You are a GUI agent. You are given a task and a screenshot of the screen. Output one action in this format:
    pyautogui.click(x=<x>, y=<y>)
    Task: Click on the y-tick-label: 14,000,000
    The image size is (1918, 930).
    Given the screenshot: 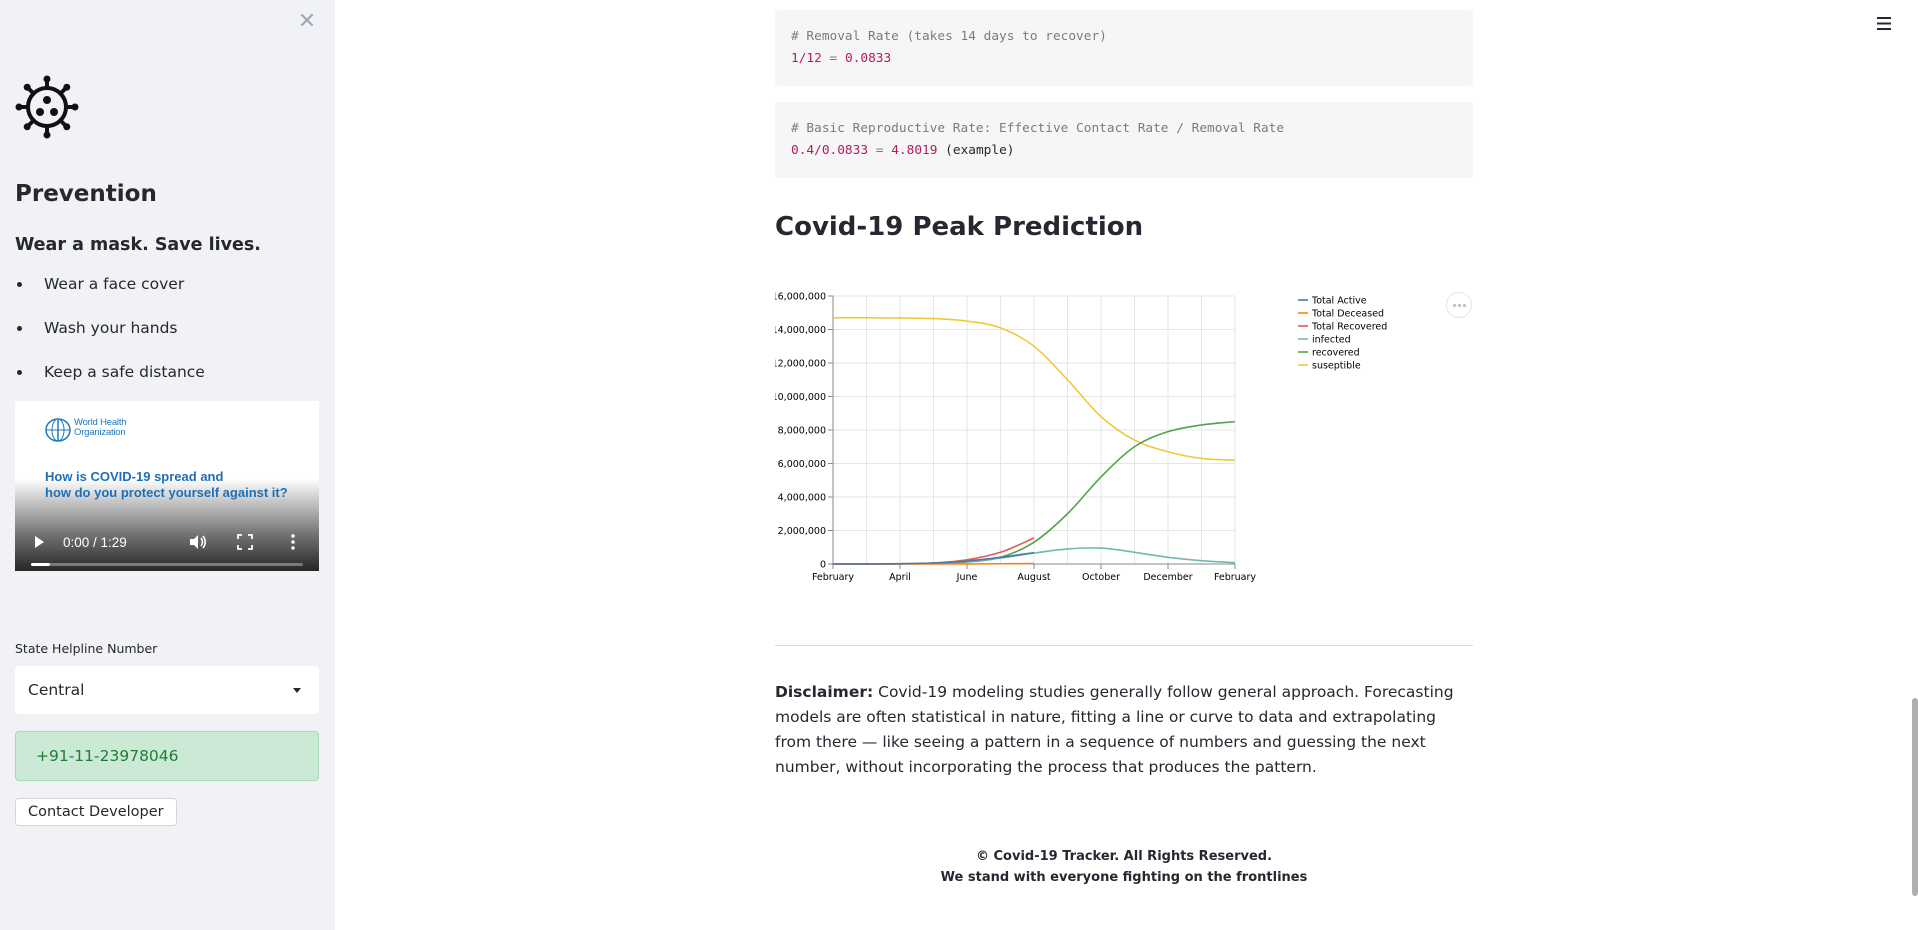 What is the action you would take?
    pyautogui.click(x=800, y=330)
    